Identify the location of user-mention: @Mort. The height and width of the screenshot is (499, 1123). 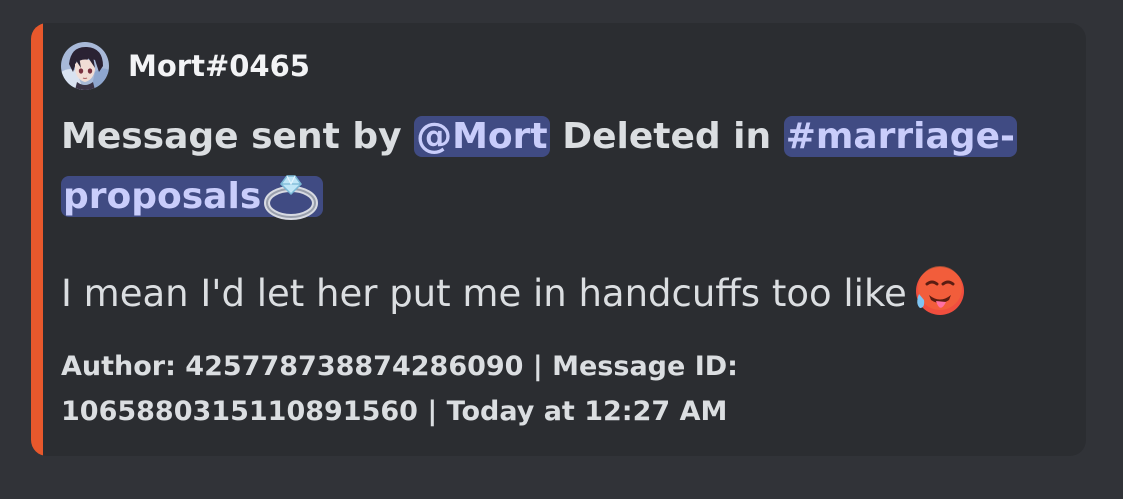
(482, 136).